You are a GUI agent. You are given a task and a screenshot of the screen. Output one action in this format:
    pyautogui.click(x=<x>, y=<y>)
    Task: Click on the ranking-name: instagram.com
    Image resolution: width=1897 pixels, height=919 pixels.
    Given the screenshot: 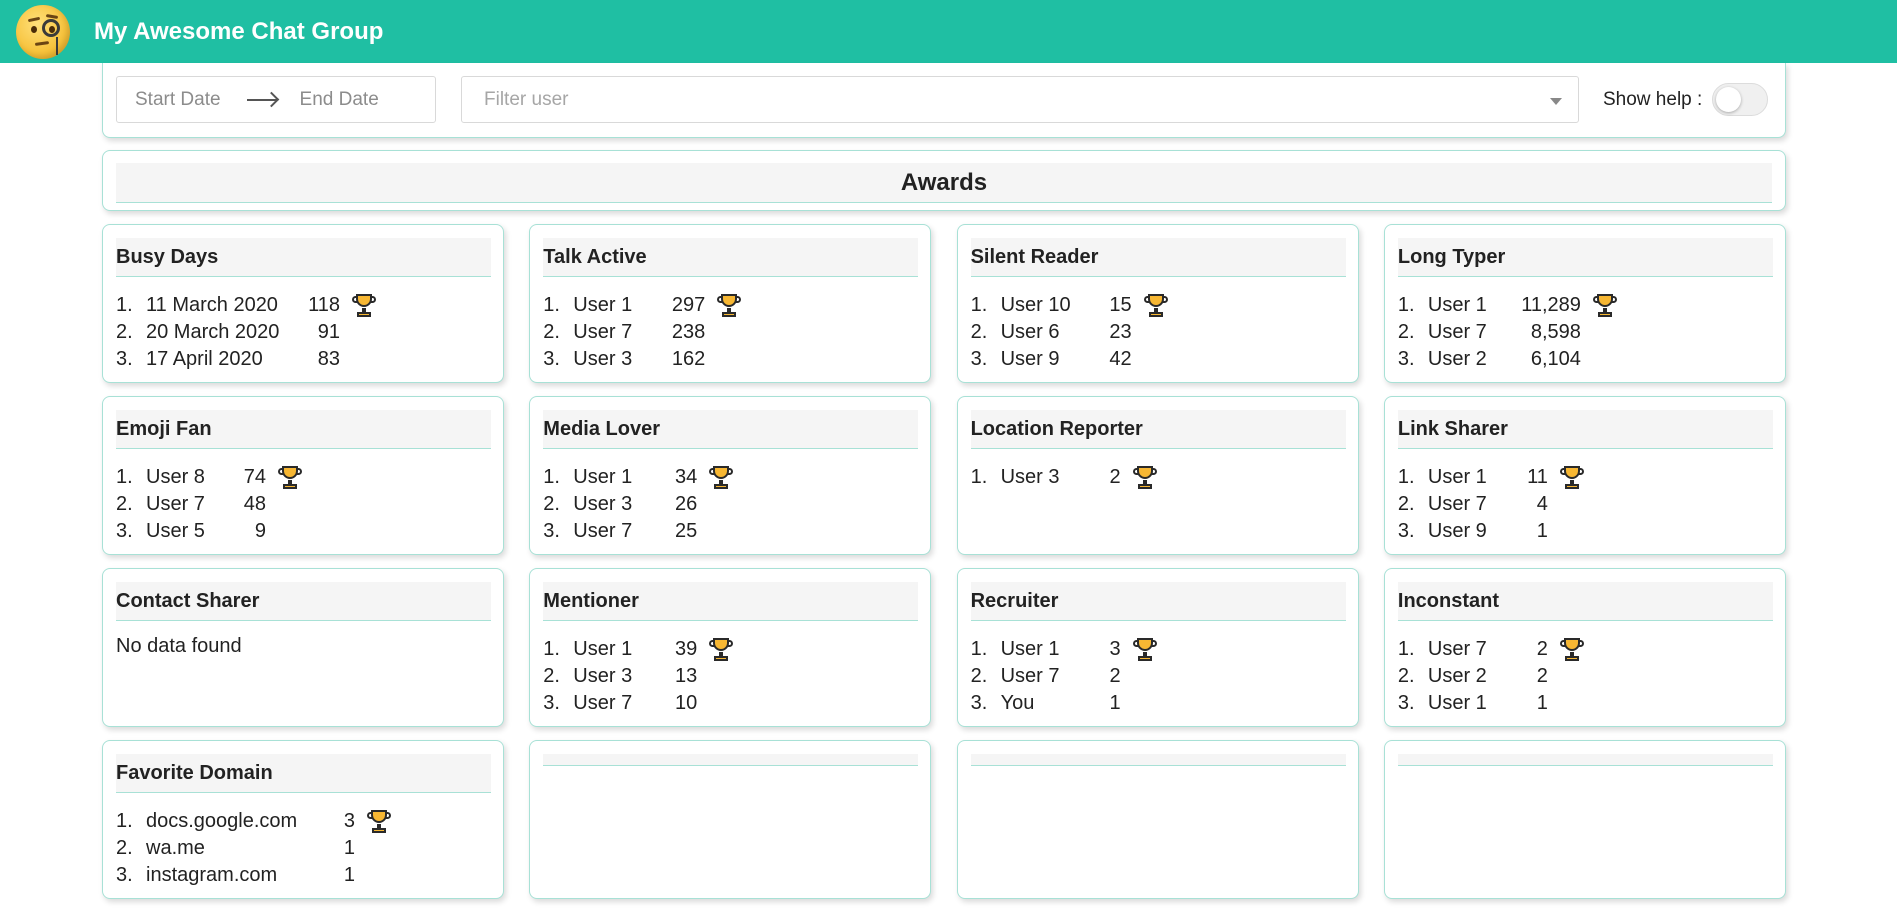 What is the action you would take?
    pyautogui.click(x=212, y=875)
    